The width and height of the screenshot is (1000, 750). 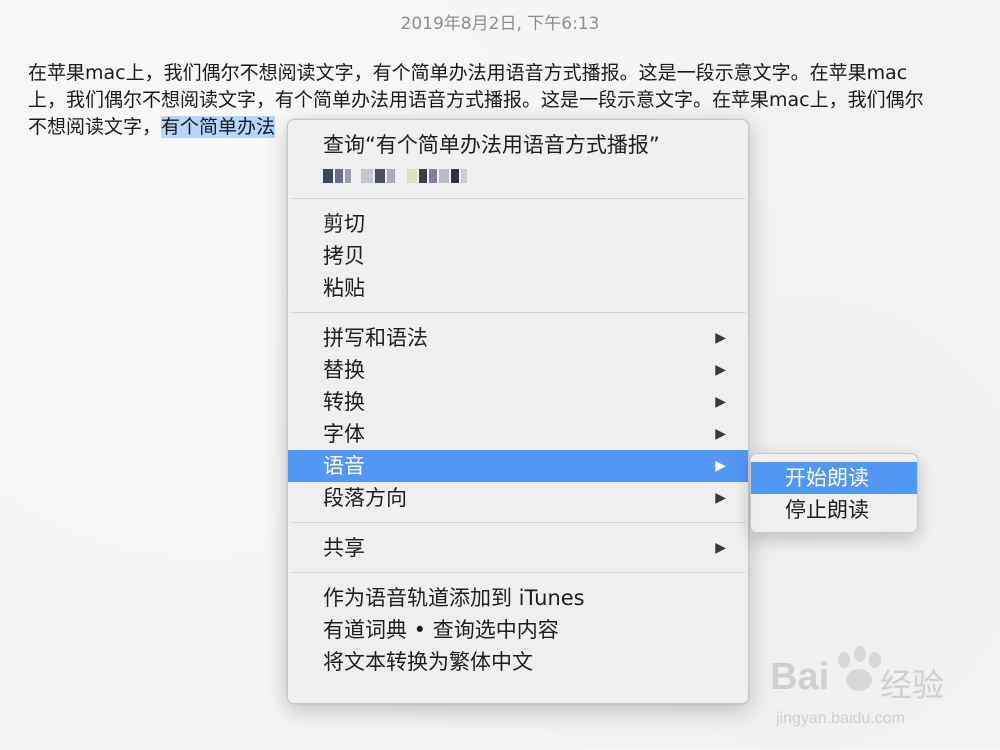 I want to click on menu-item-add-to-itunes: 作为语音轨道添加到 iTunes, so click(x=518, y=598).